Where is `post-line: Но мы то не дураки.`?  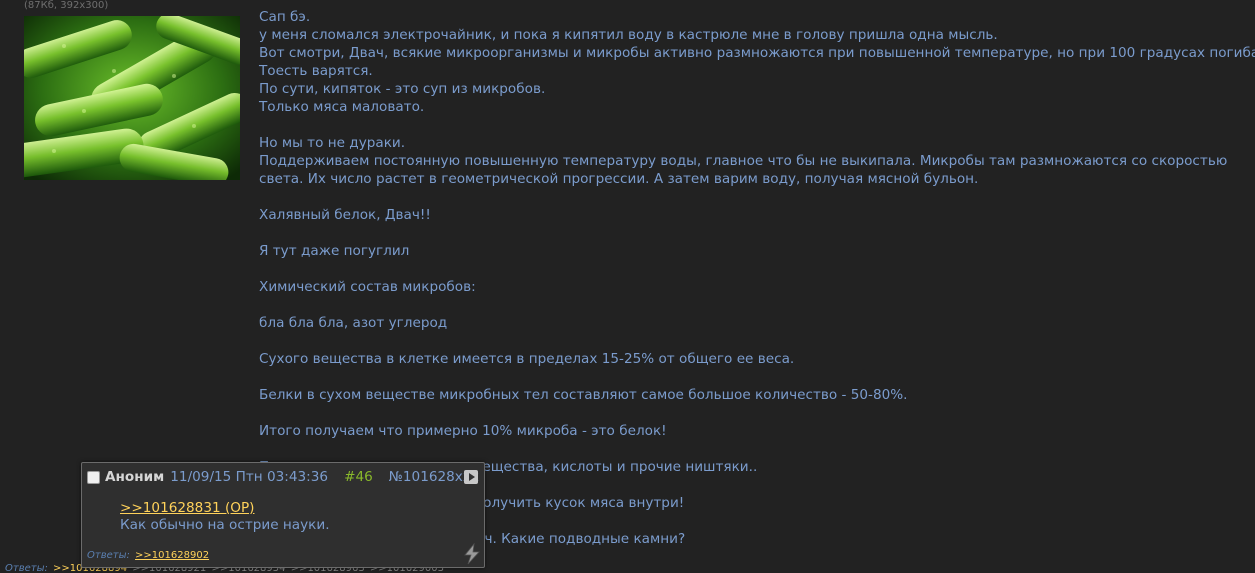
post-line: Но мы то не дураки. is located at coordinates (332, 143).